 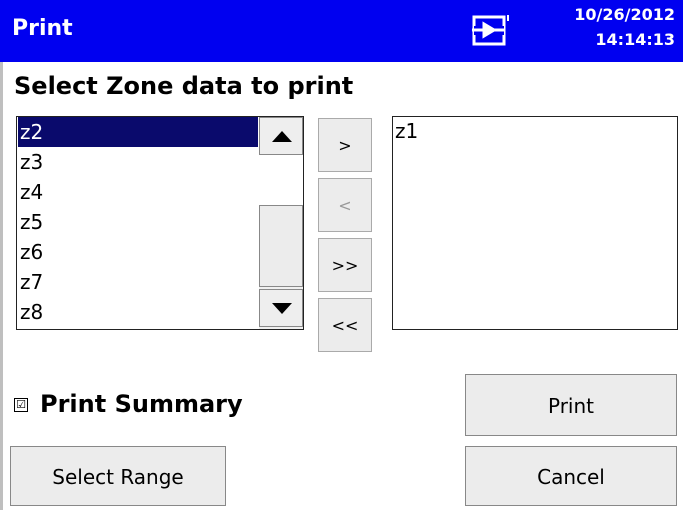 I want to click on window-title: Print, so click(x=42, y=28).